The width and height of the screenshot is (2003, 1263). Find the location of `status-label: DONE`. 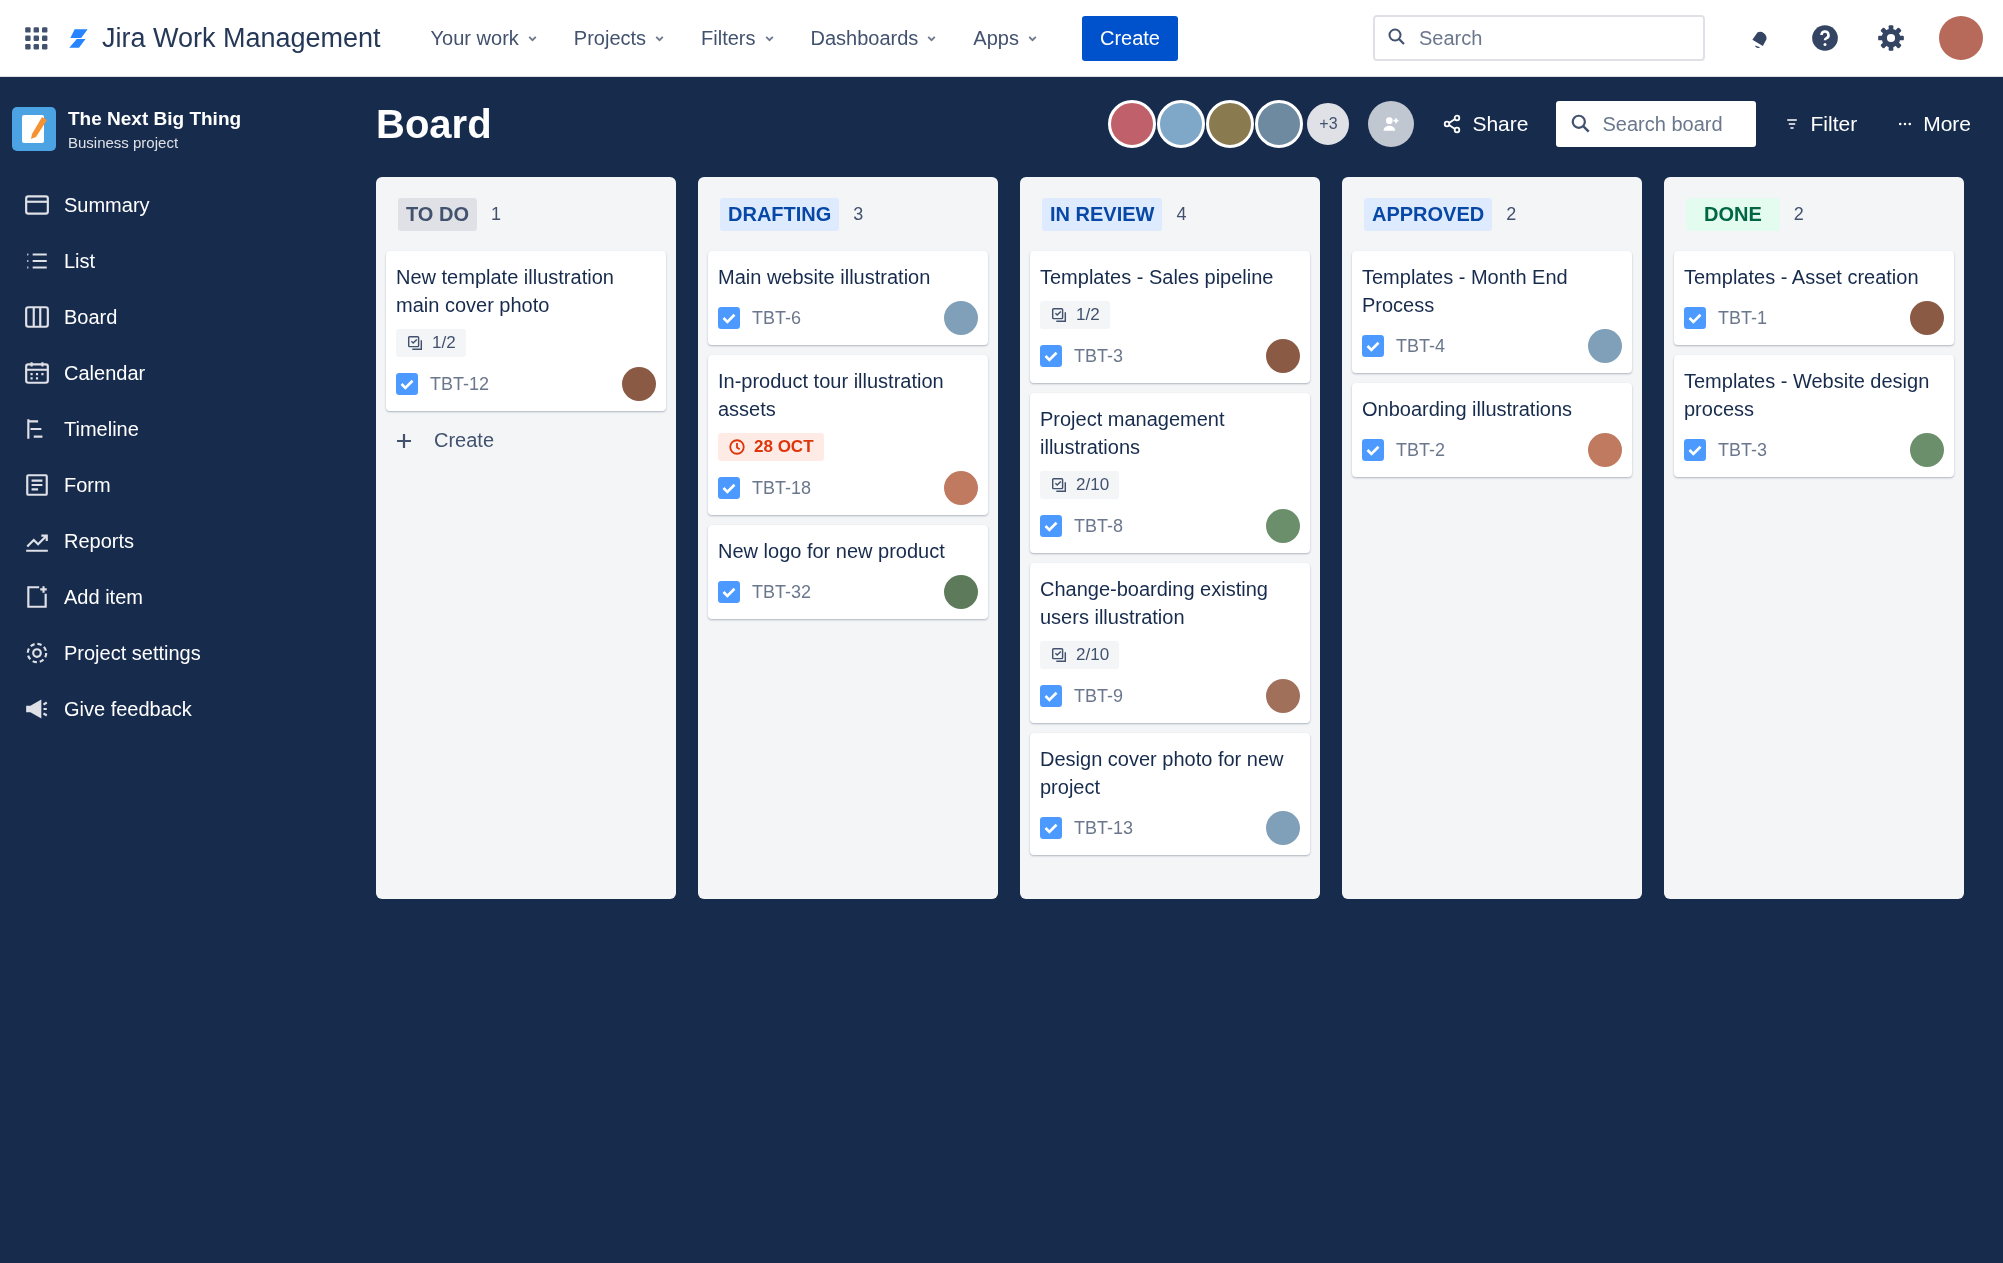

status-label: DONE is located at coordinates (1733, 214).